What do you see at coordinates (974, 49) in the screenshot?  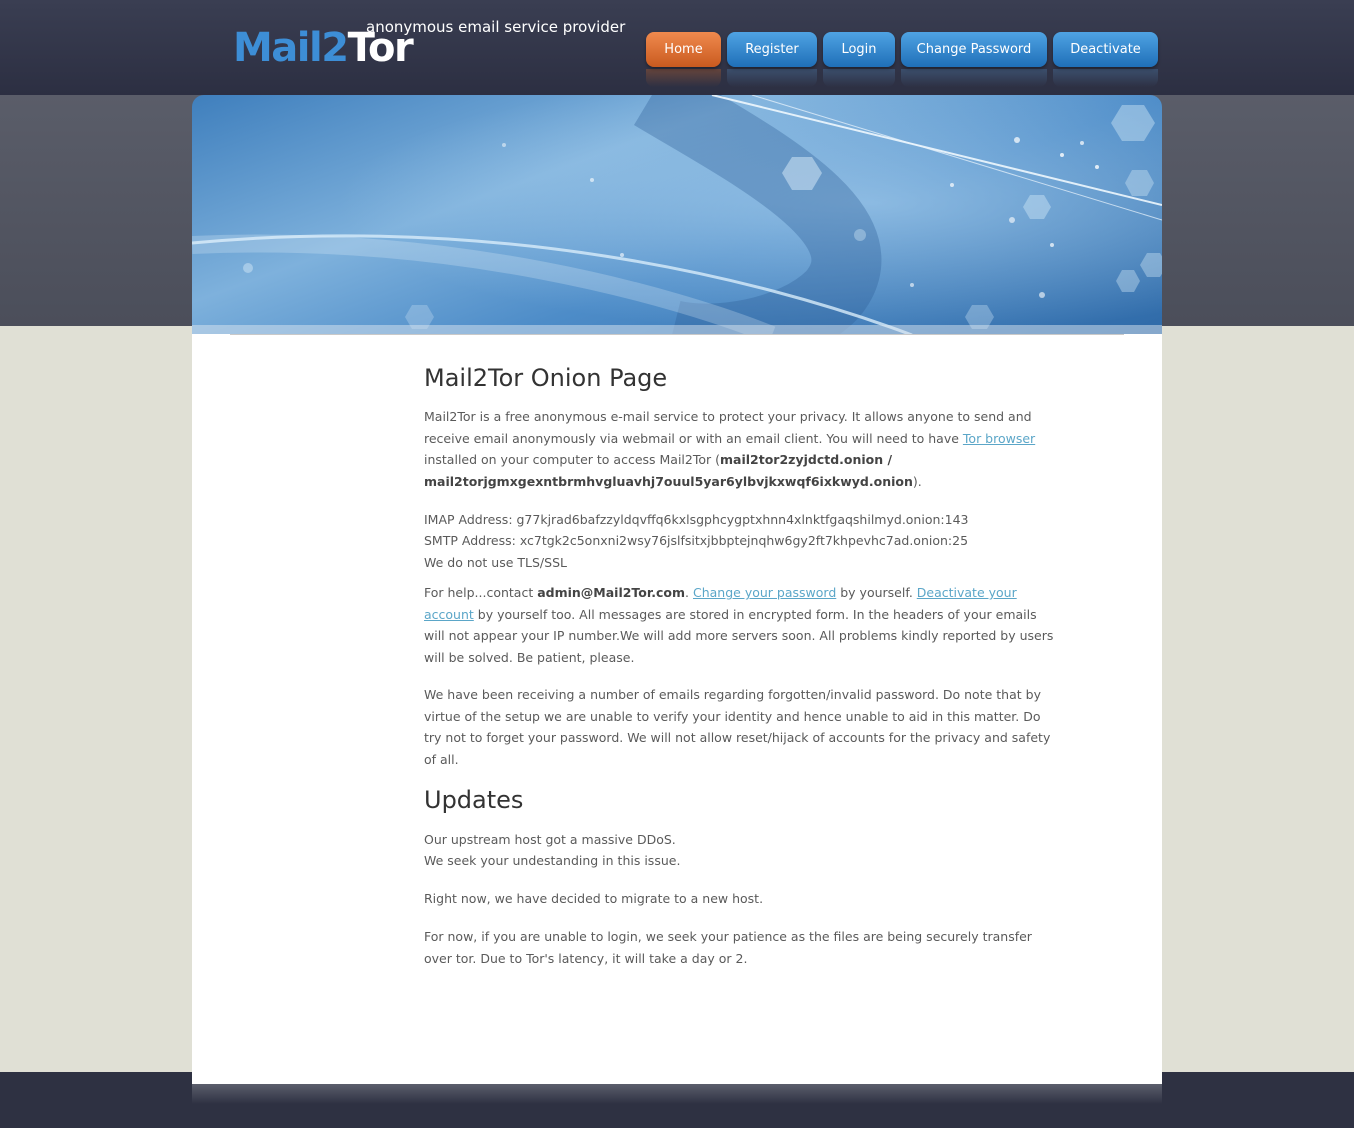 I see `nav-change-password-button: Change Password` at bounding box center [974, 49].